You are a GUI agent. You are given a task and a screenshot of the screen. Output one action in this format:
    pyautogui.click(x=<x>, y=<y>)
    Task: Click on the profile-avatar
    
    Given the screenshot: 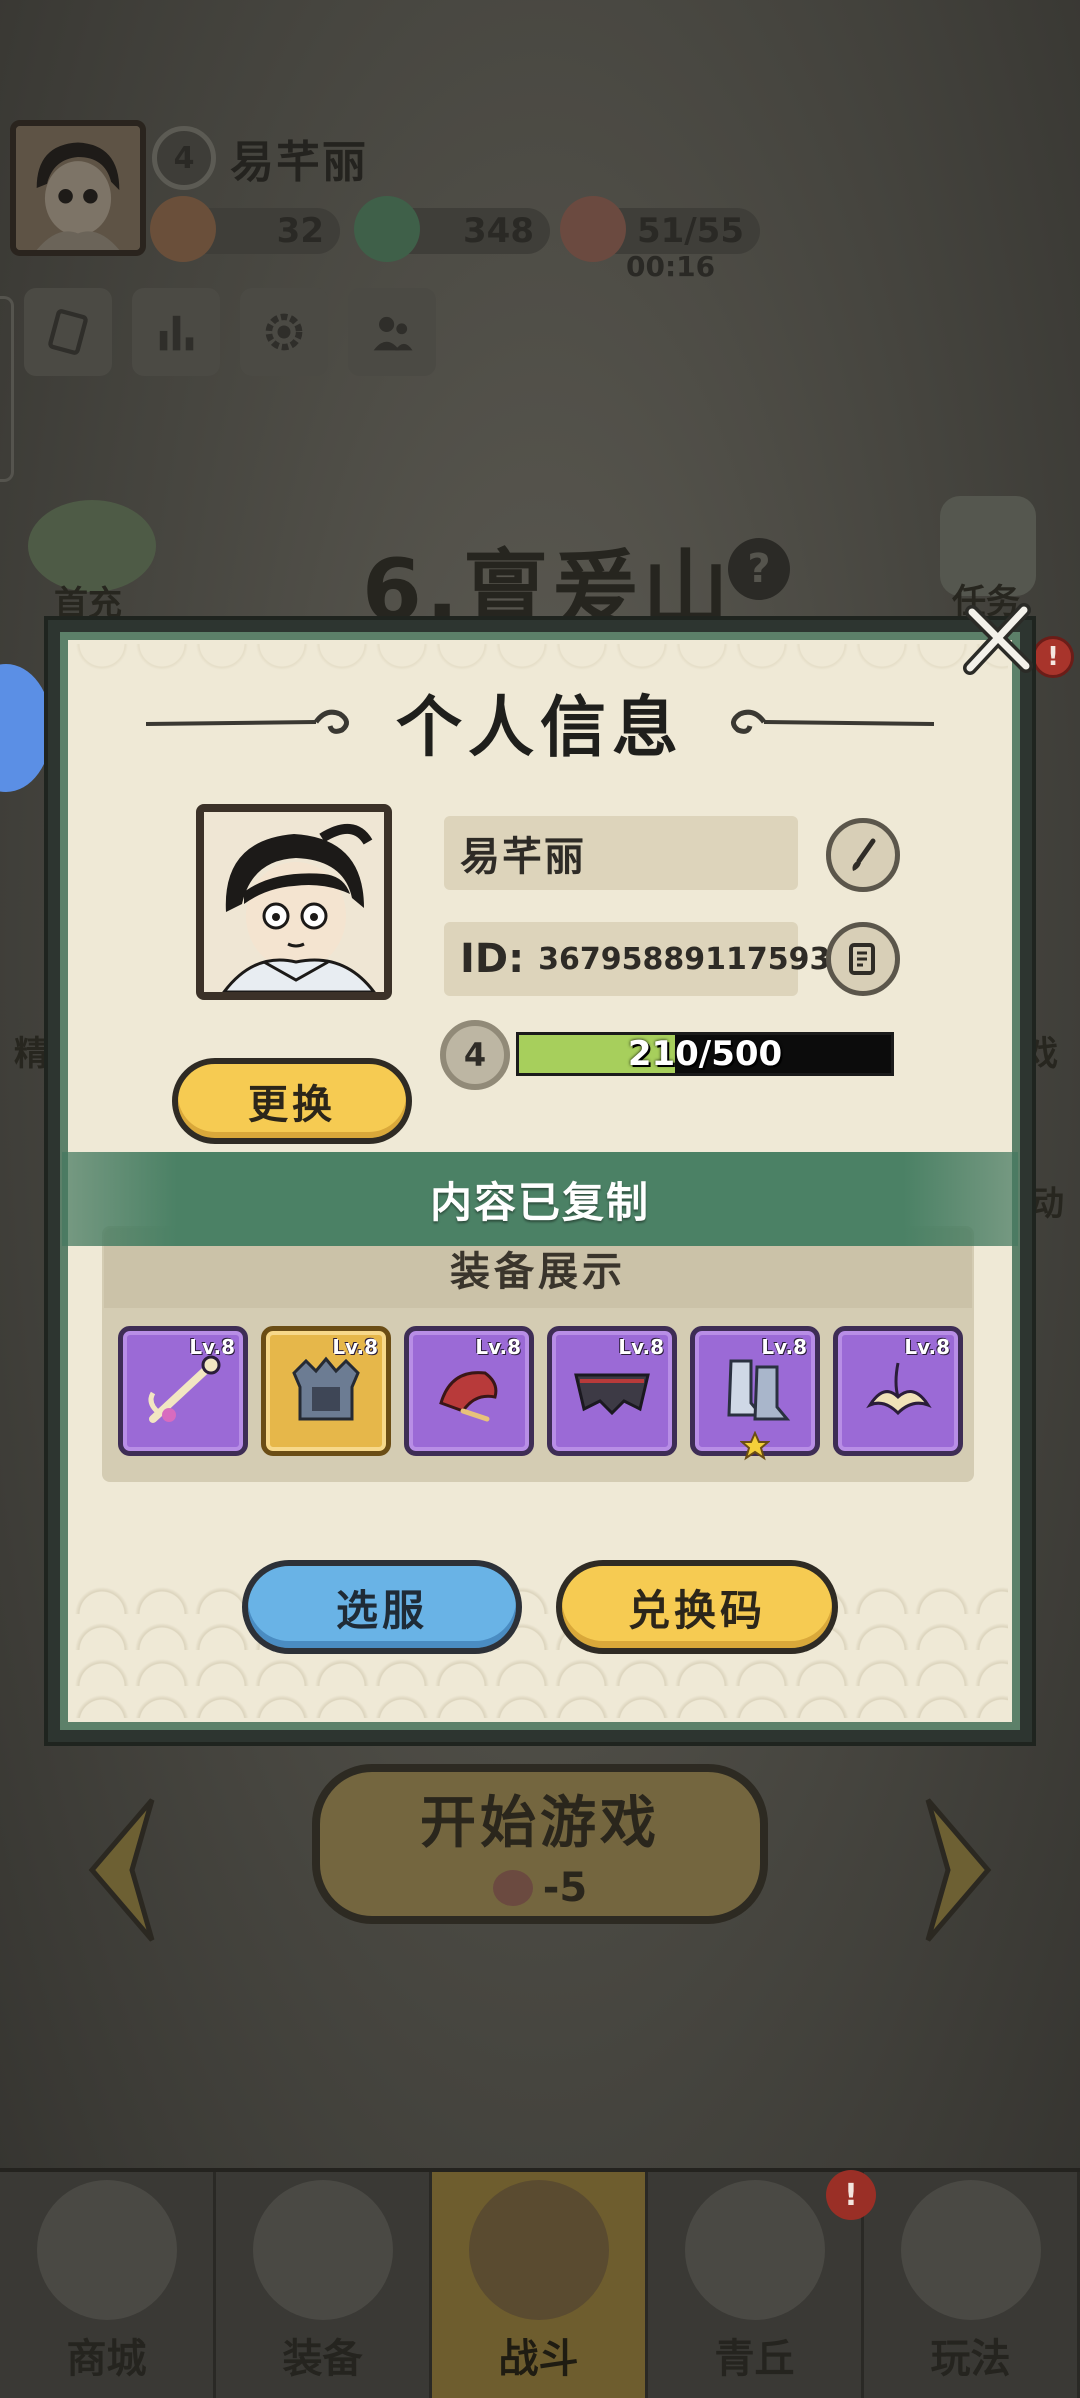 What is the action you would take?
    pyautogui.click(x=294, y=902)
    